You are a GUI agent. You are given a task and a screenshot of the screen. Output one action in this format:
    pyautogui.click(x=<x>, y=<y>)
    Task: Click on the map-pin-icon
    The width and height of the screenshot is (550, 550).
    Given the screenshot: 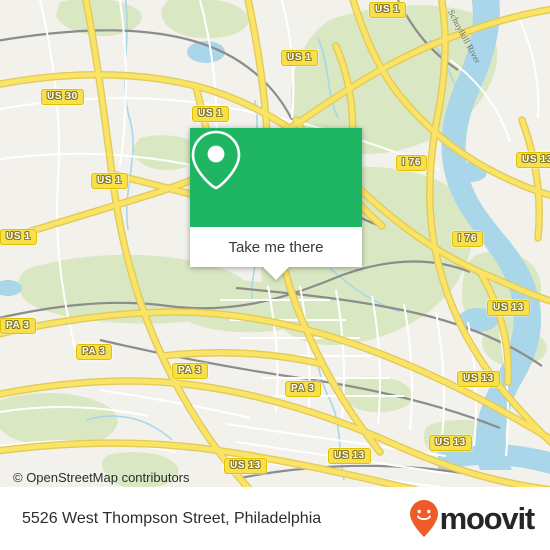 What is the action you would take?
    pyautogui.click(x=216, y=160)
    